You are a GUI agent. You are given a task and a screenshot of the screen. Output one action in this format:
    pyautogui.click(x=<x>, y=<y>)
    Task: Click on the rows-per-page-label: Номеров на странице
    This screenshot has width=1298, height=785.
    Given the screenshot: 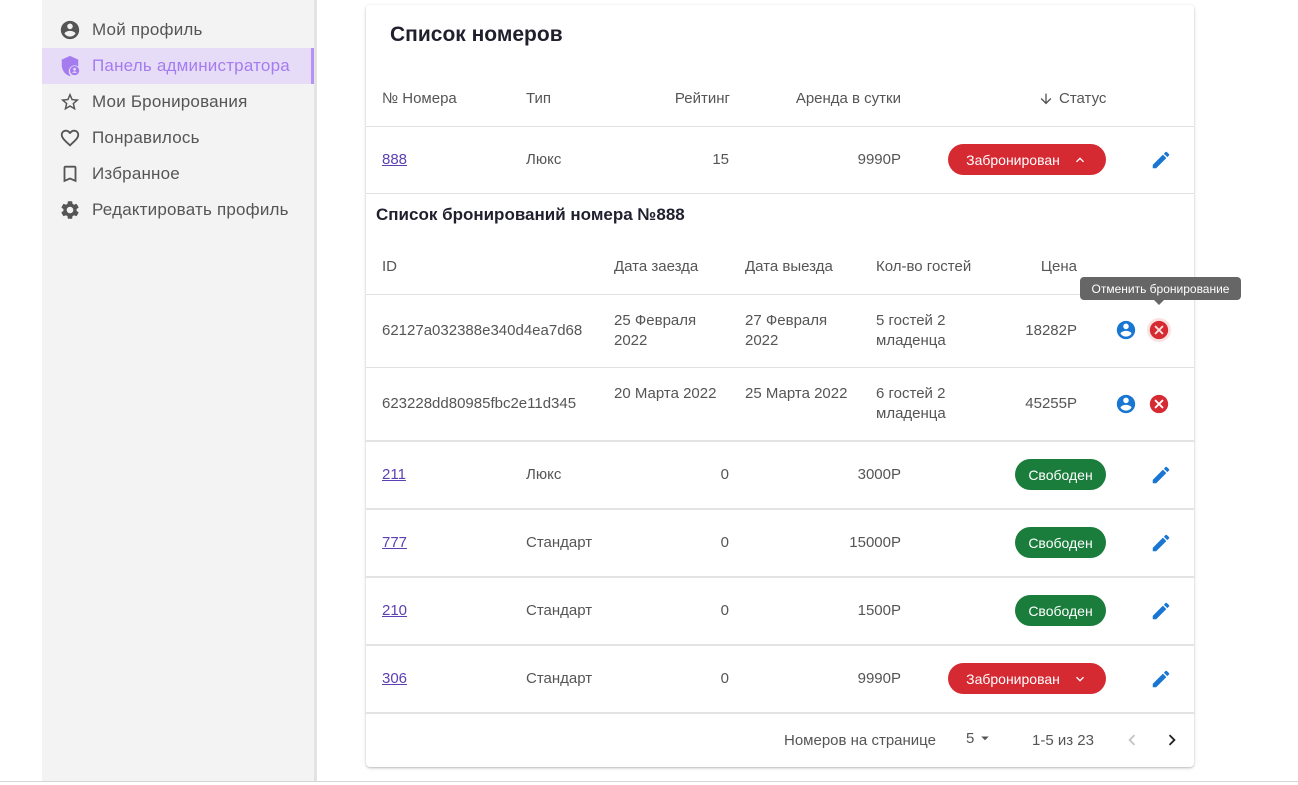 What is the action you would take?
    pyautogui.click(x=860, y=740)
    